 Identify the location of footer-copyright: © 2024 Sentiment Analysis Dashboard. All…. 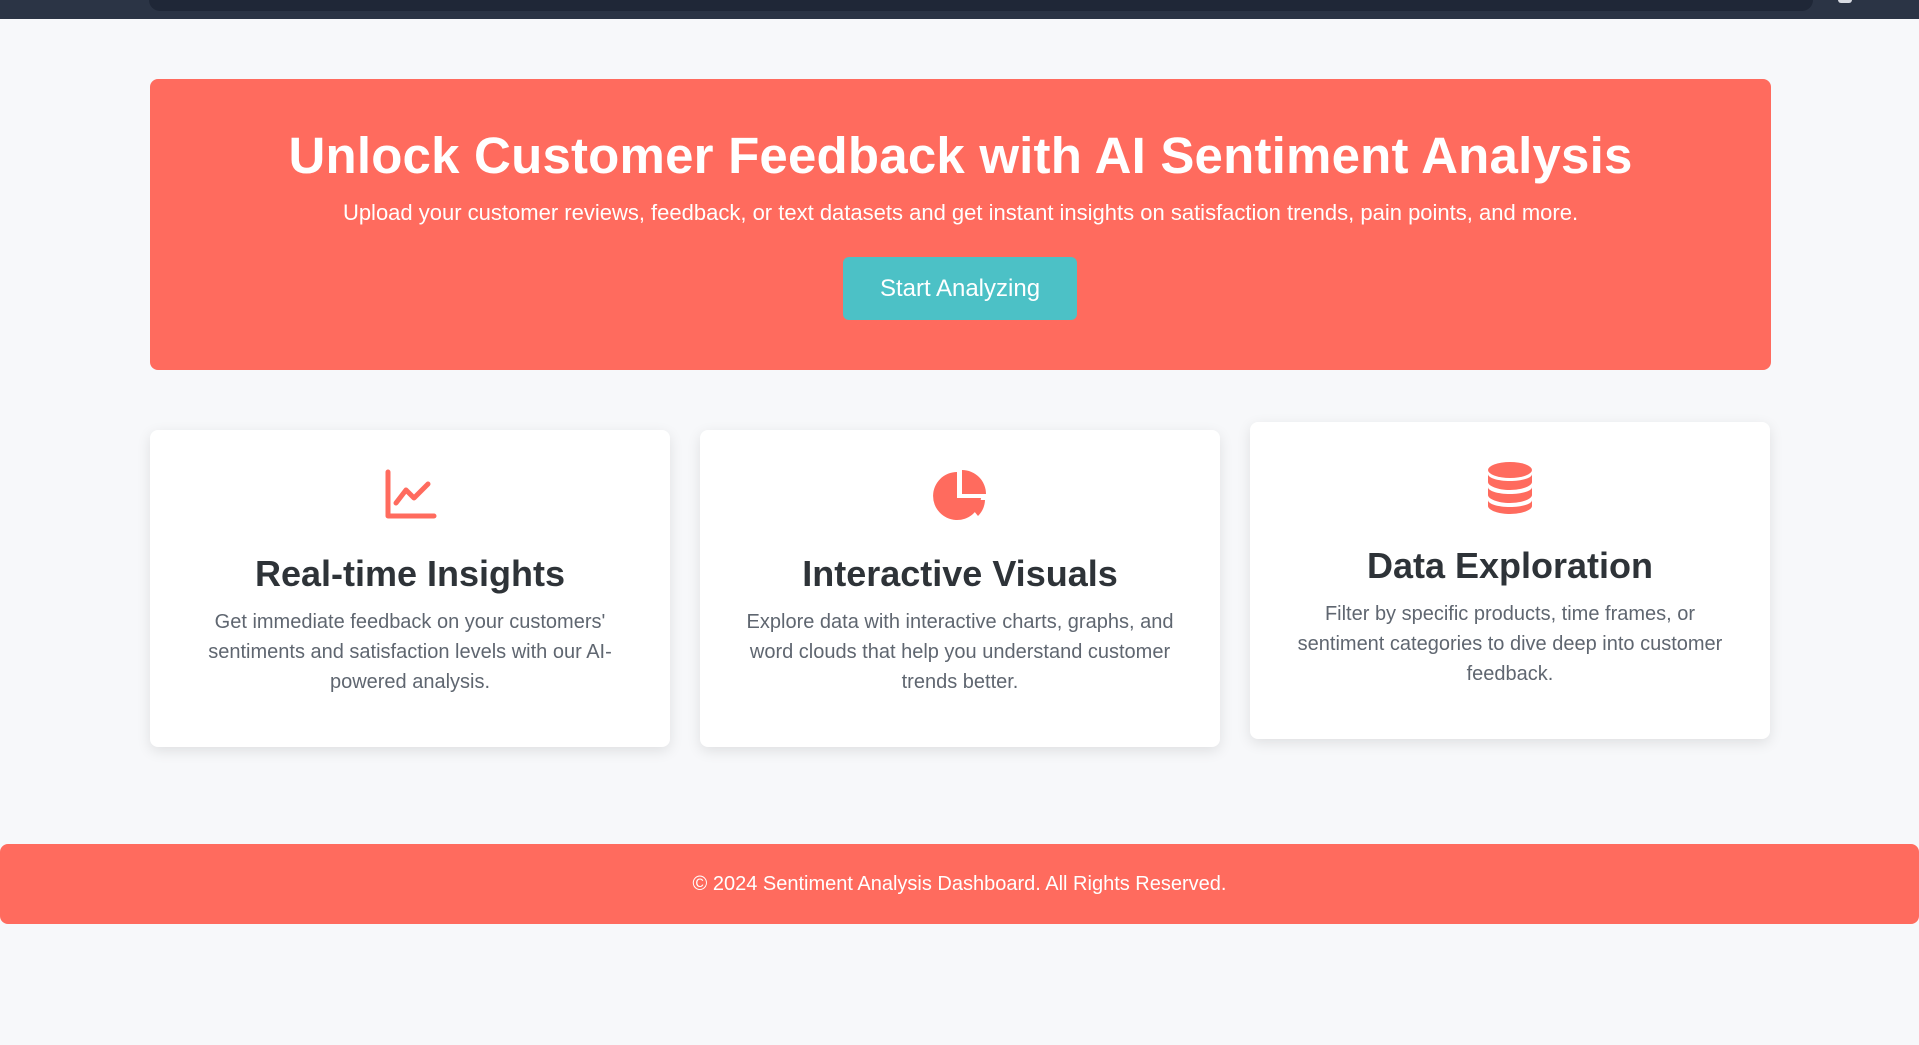
(959, 884).